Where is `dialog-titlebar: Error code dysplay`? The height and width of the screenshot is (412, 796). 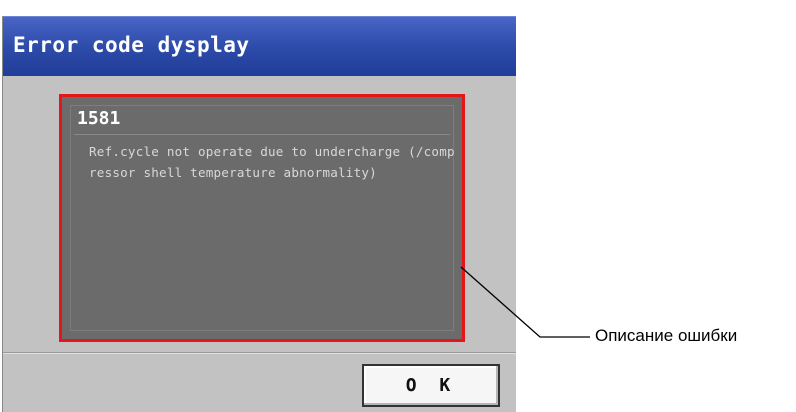 dialog-titlebar: Error code dysplay is located at coordinates (259, 46).